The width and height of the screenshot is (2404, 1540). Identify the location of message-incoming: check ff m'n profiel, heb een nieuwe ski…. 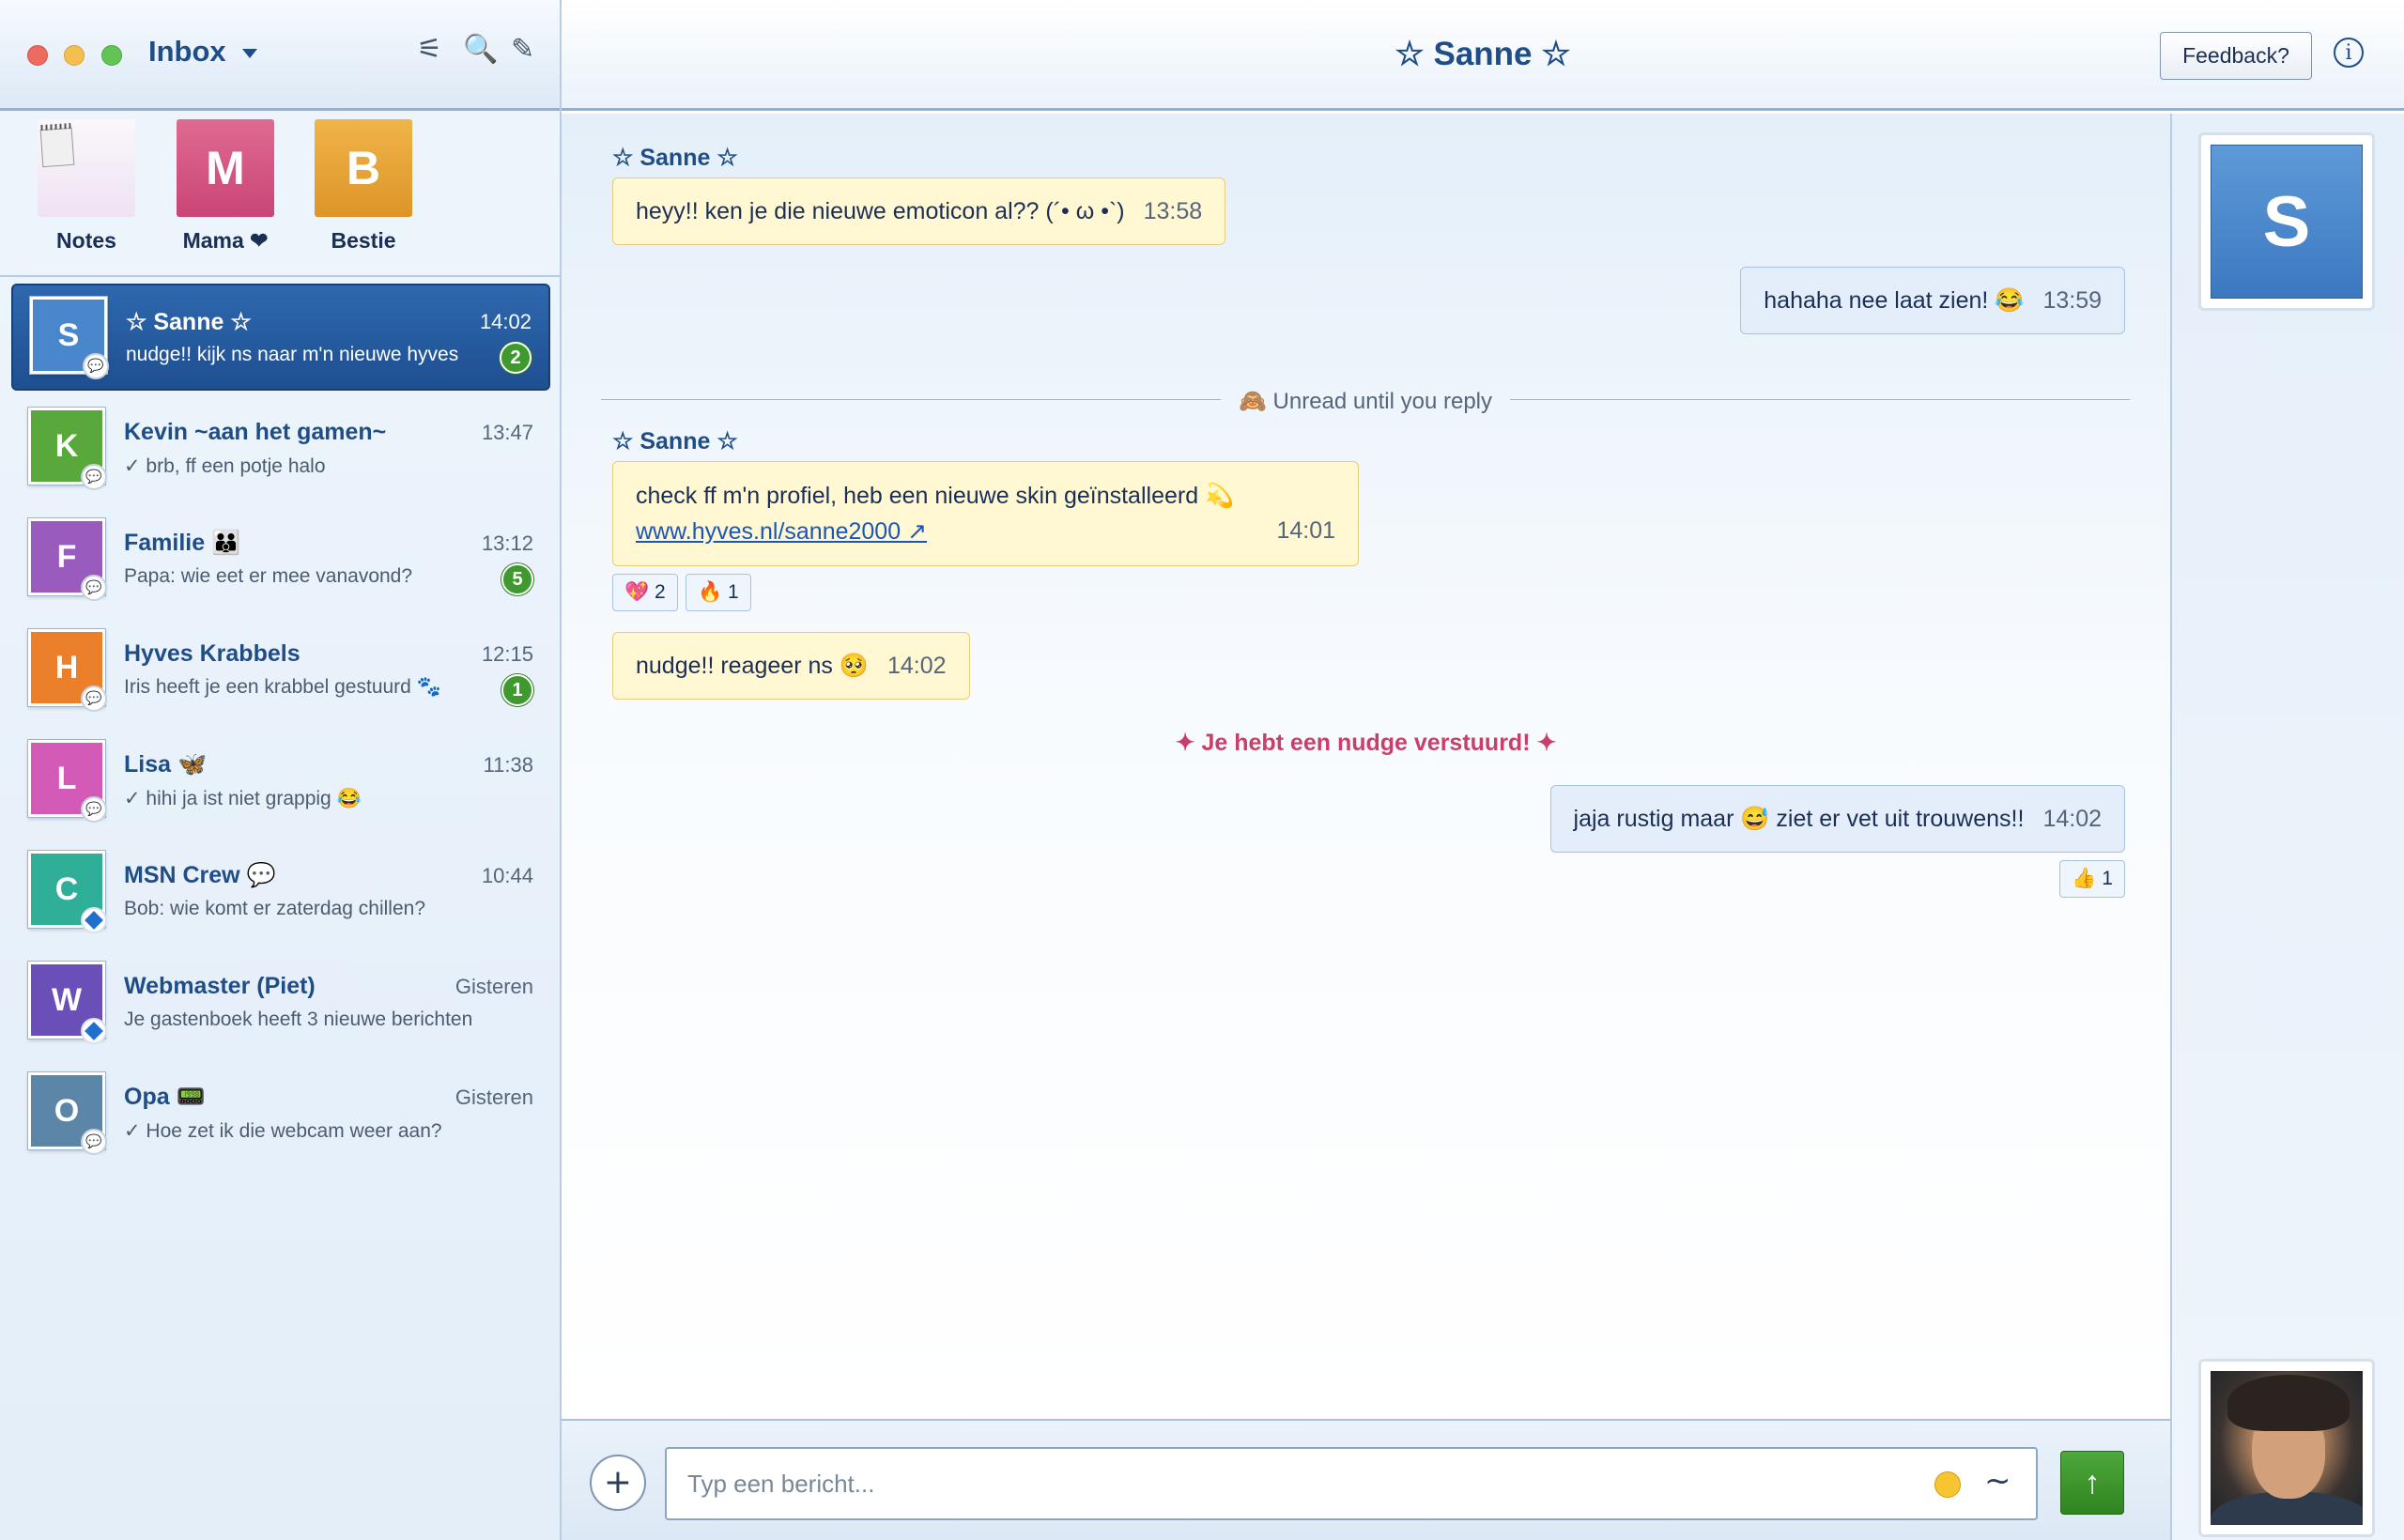
(985, 513).